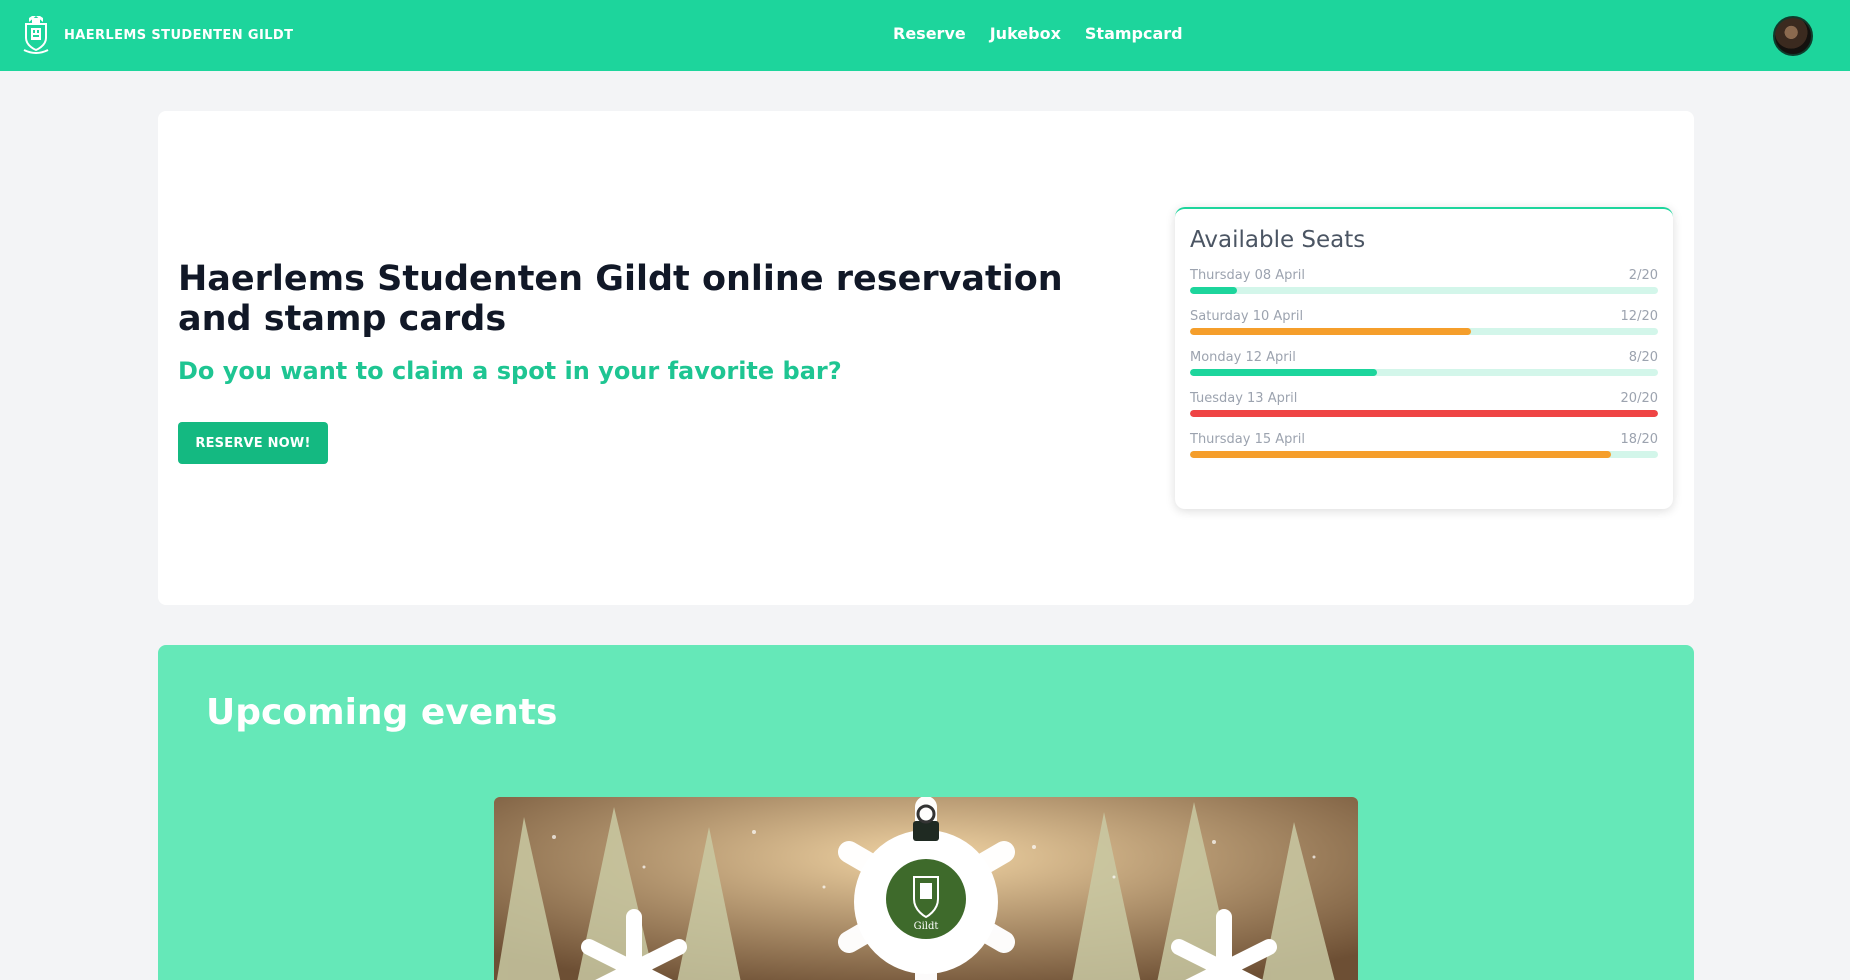 Image resolution: width=1850 pixels, height=980 pixels. I want to click on seats-title: Available Seats, so click(1278, 240).